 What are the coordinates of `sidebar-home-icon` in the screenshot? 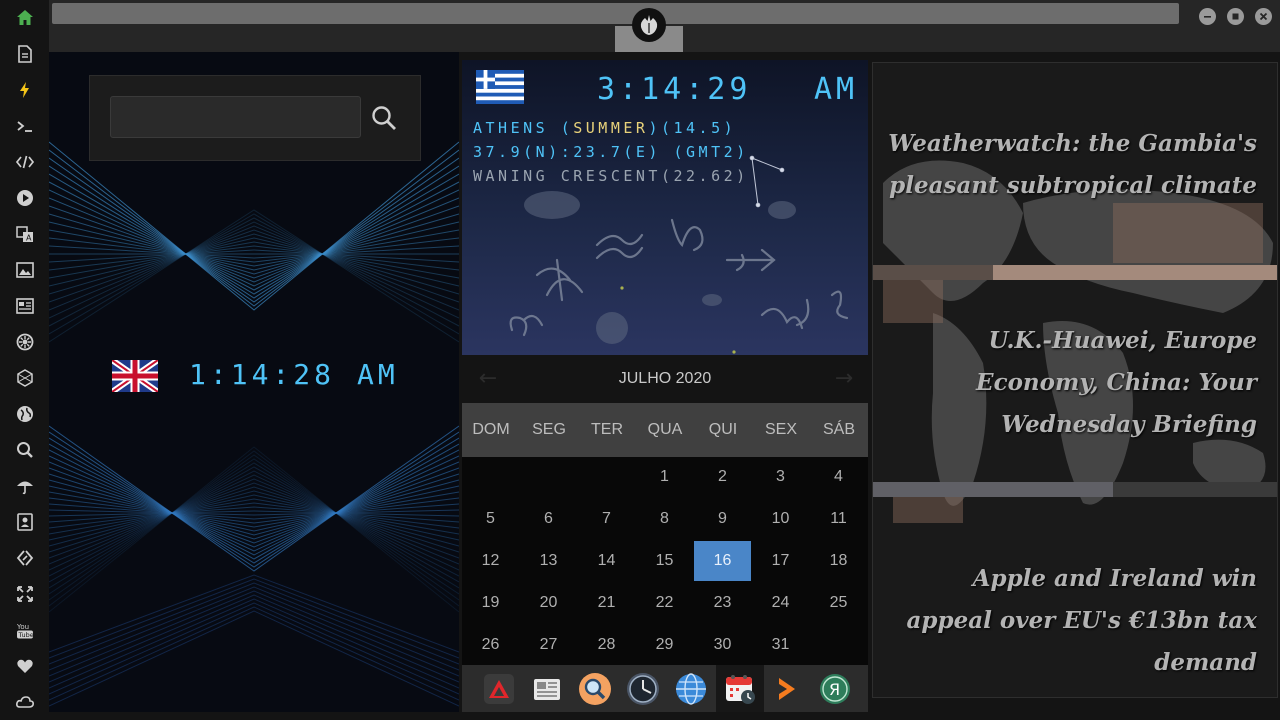 It's located at (24, 18).